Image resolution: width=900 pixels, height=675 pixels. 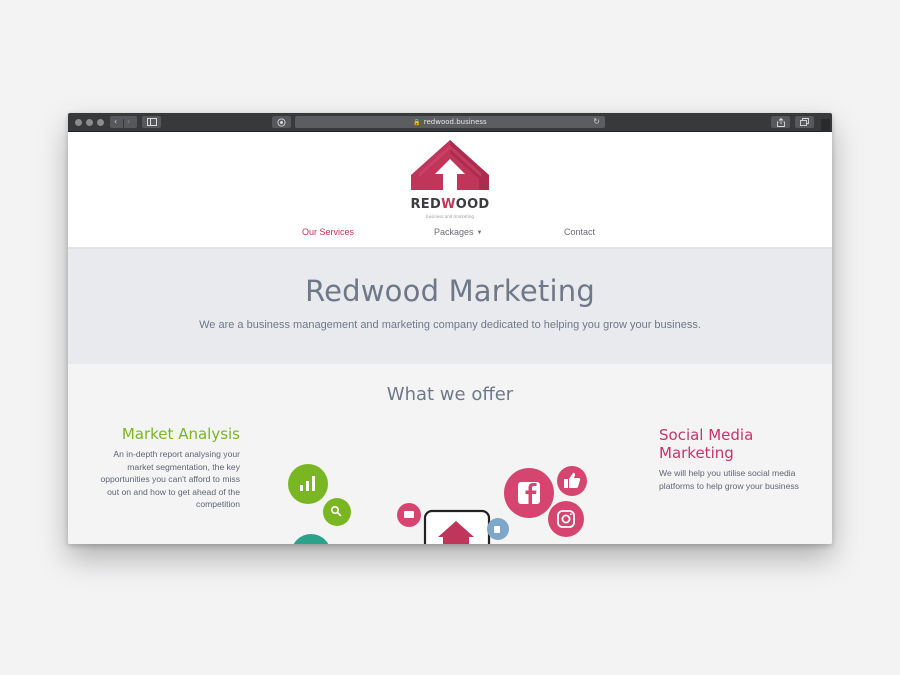 I want to click on redwood-logo: REDWOOD business and marketing, so click(x=450, y=178).